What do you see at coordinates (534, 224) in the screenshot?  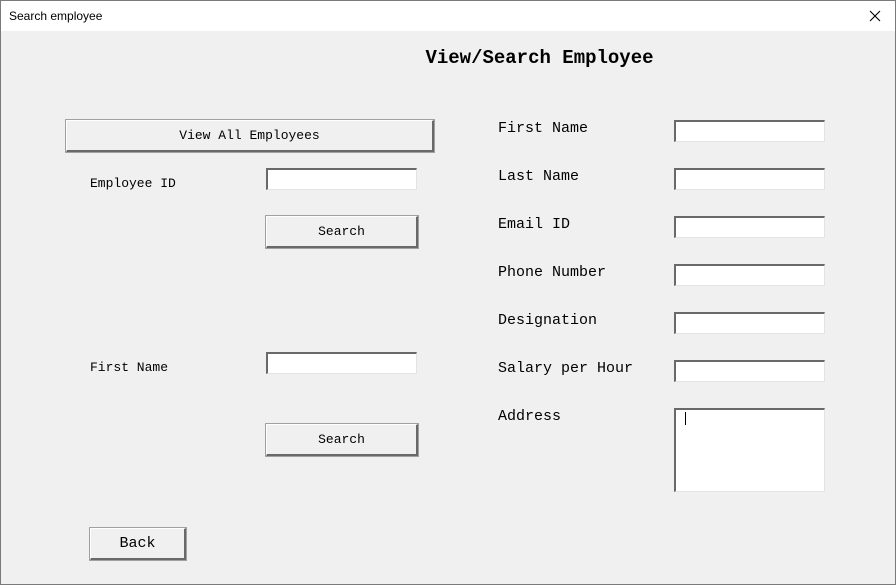 I see `email-id-label: Email ID` at bounding box center [534, 224].